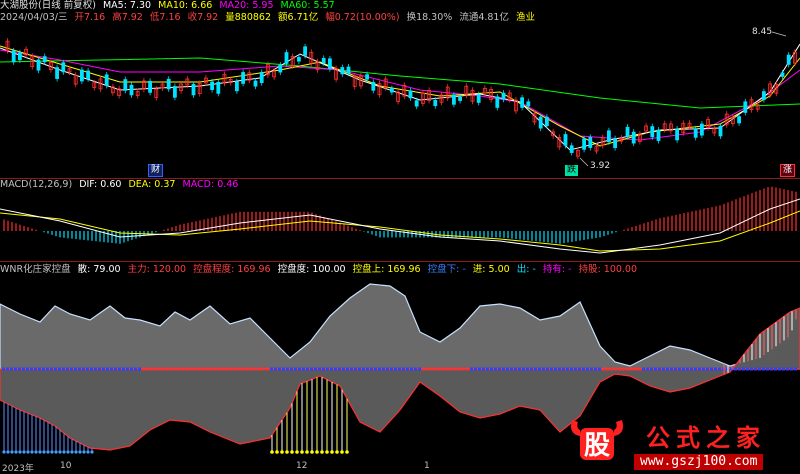 This screenshot has width=800, height=474. Describe the element at coordinates (427, 466) in the screenshot. I see `axis-month-1: 1` at that location.